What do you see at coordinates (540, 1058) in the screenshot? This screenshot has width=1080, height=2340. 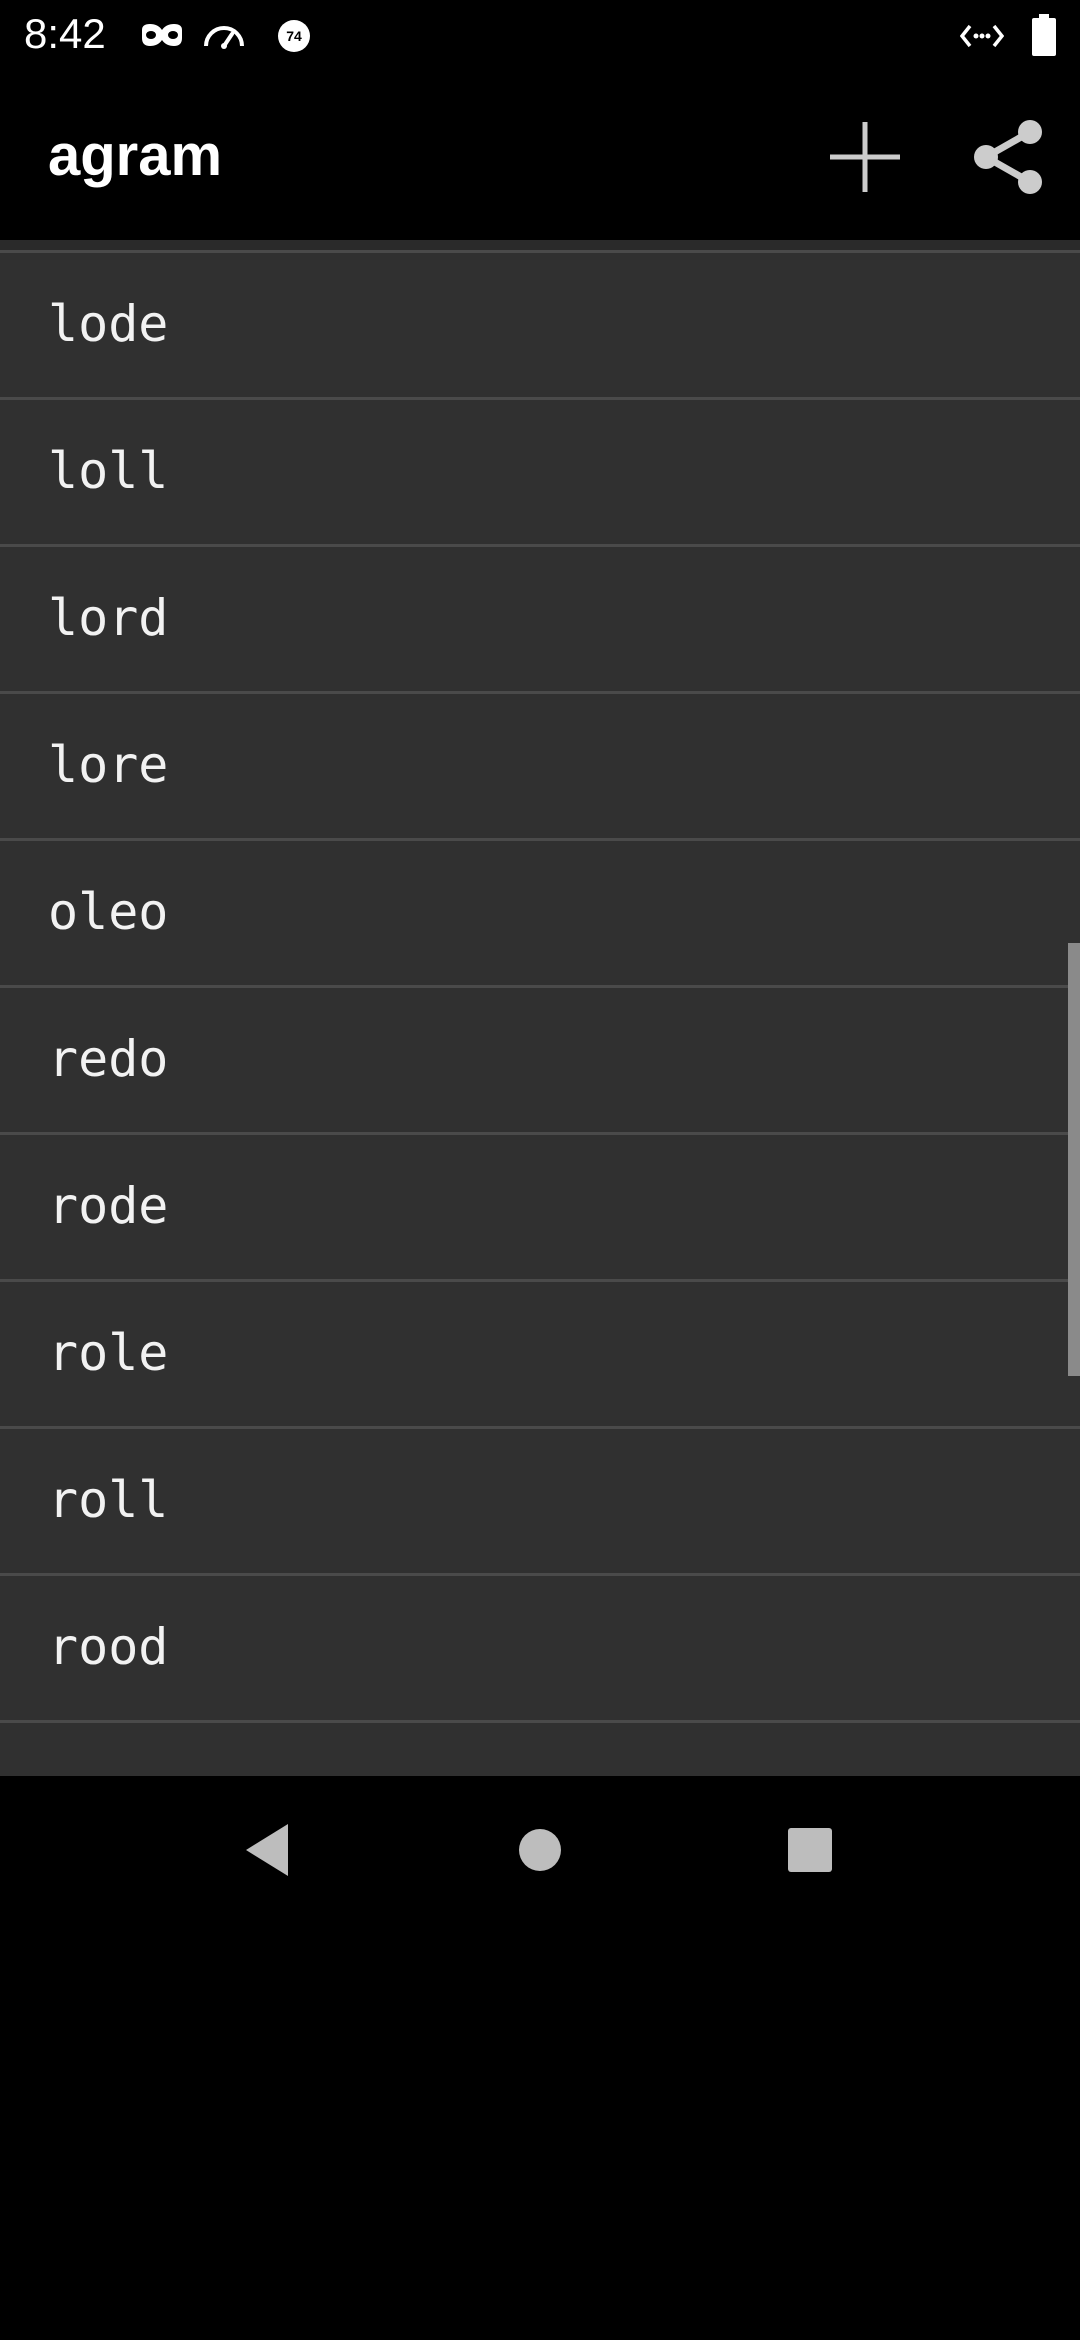 I see `list-item: redo` at bounding box center [540, 1058].